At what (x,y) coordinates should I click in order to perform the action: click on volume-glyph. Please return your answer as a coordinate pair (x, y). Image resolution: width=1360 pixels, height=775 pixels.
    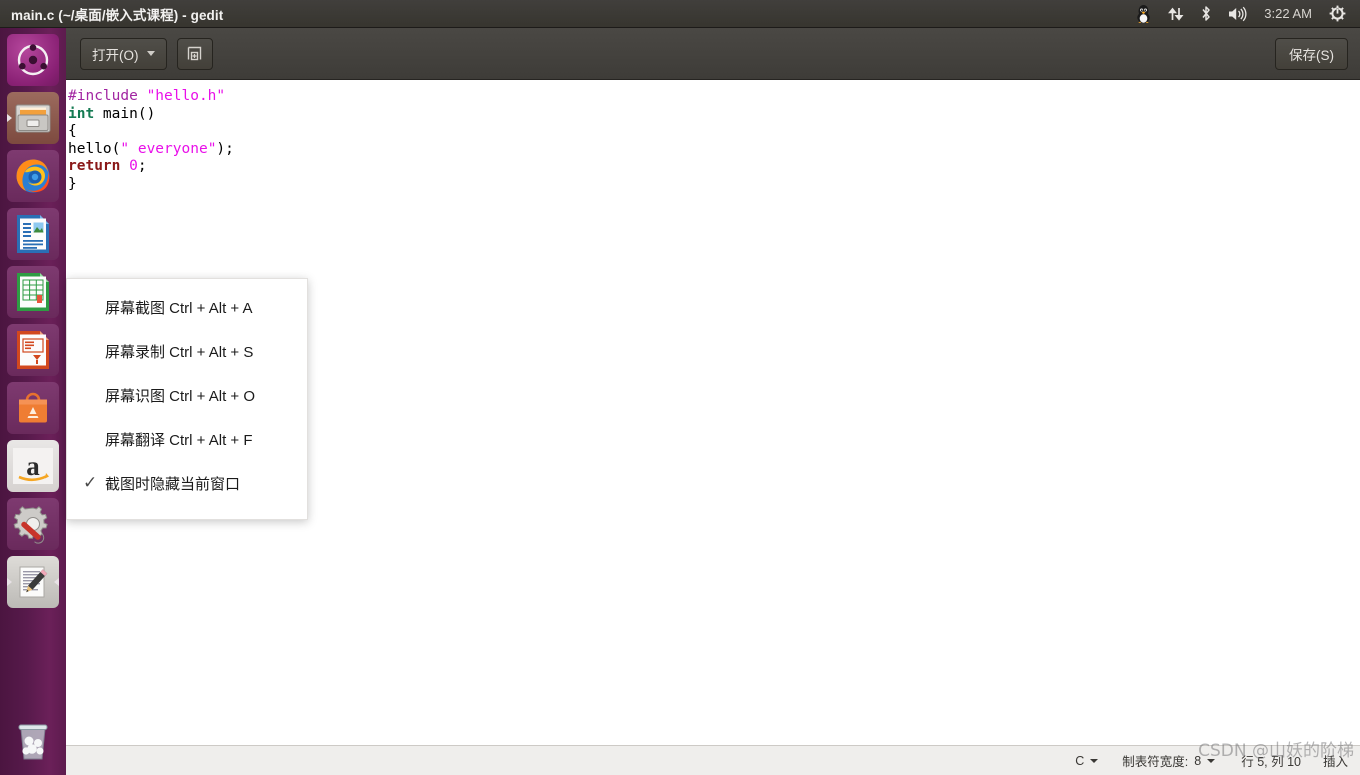
    Looking at the image, I should click on (1238, 13).